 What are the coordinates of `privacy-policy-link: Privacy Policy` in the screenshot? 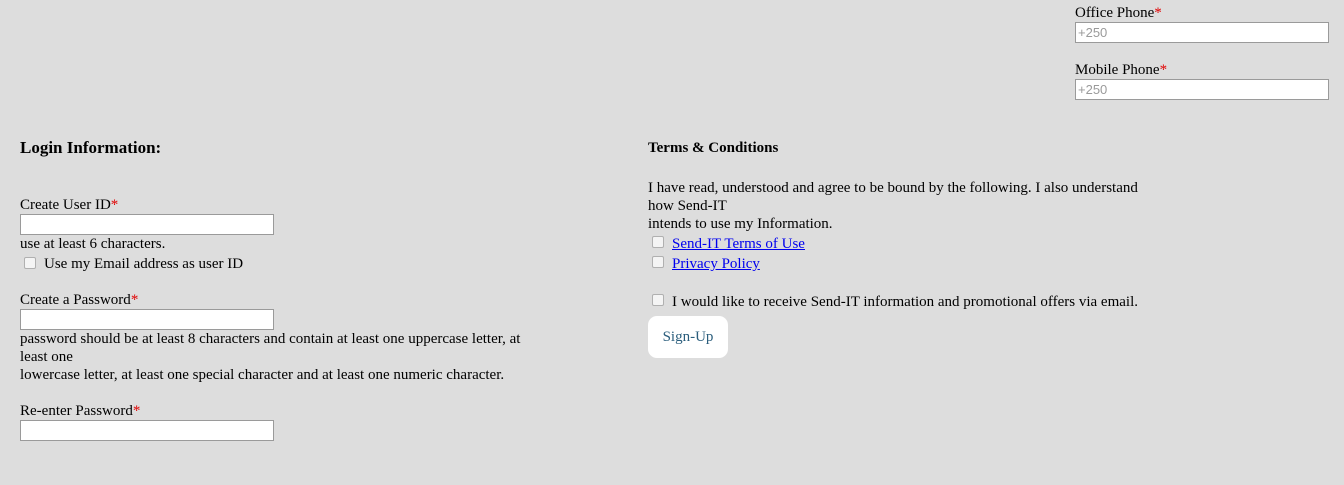 It's located at (716, 264).